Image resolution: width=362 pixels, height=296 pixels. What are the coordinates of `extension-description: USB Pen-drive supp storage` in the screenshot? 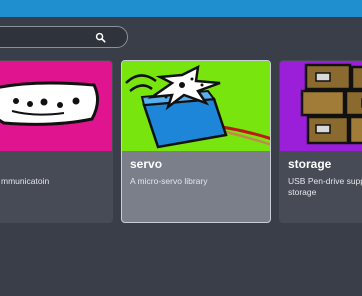 It's located at (325, 186).